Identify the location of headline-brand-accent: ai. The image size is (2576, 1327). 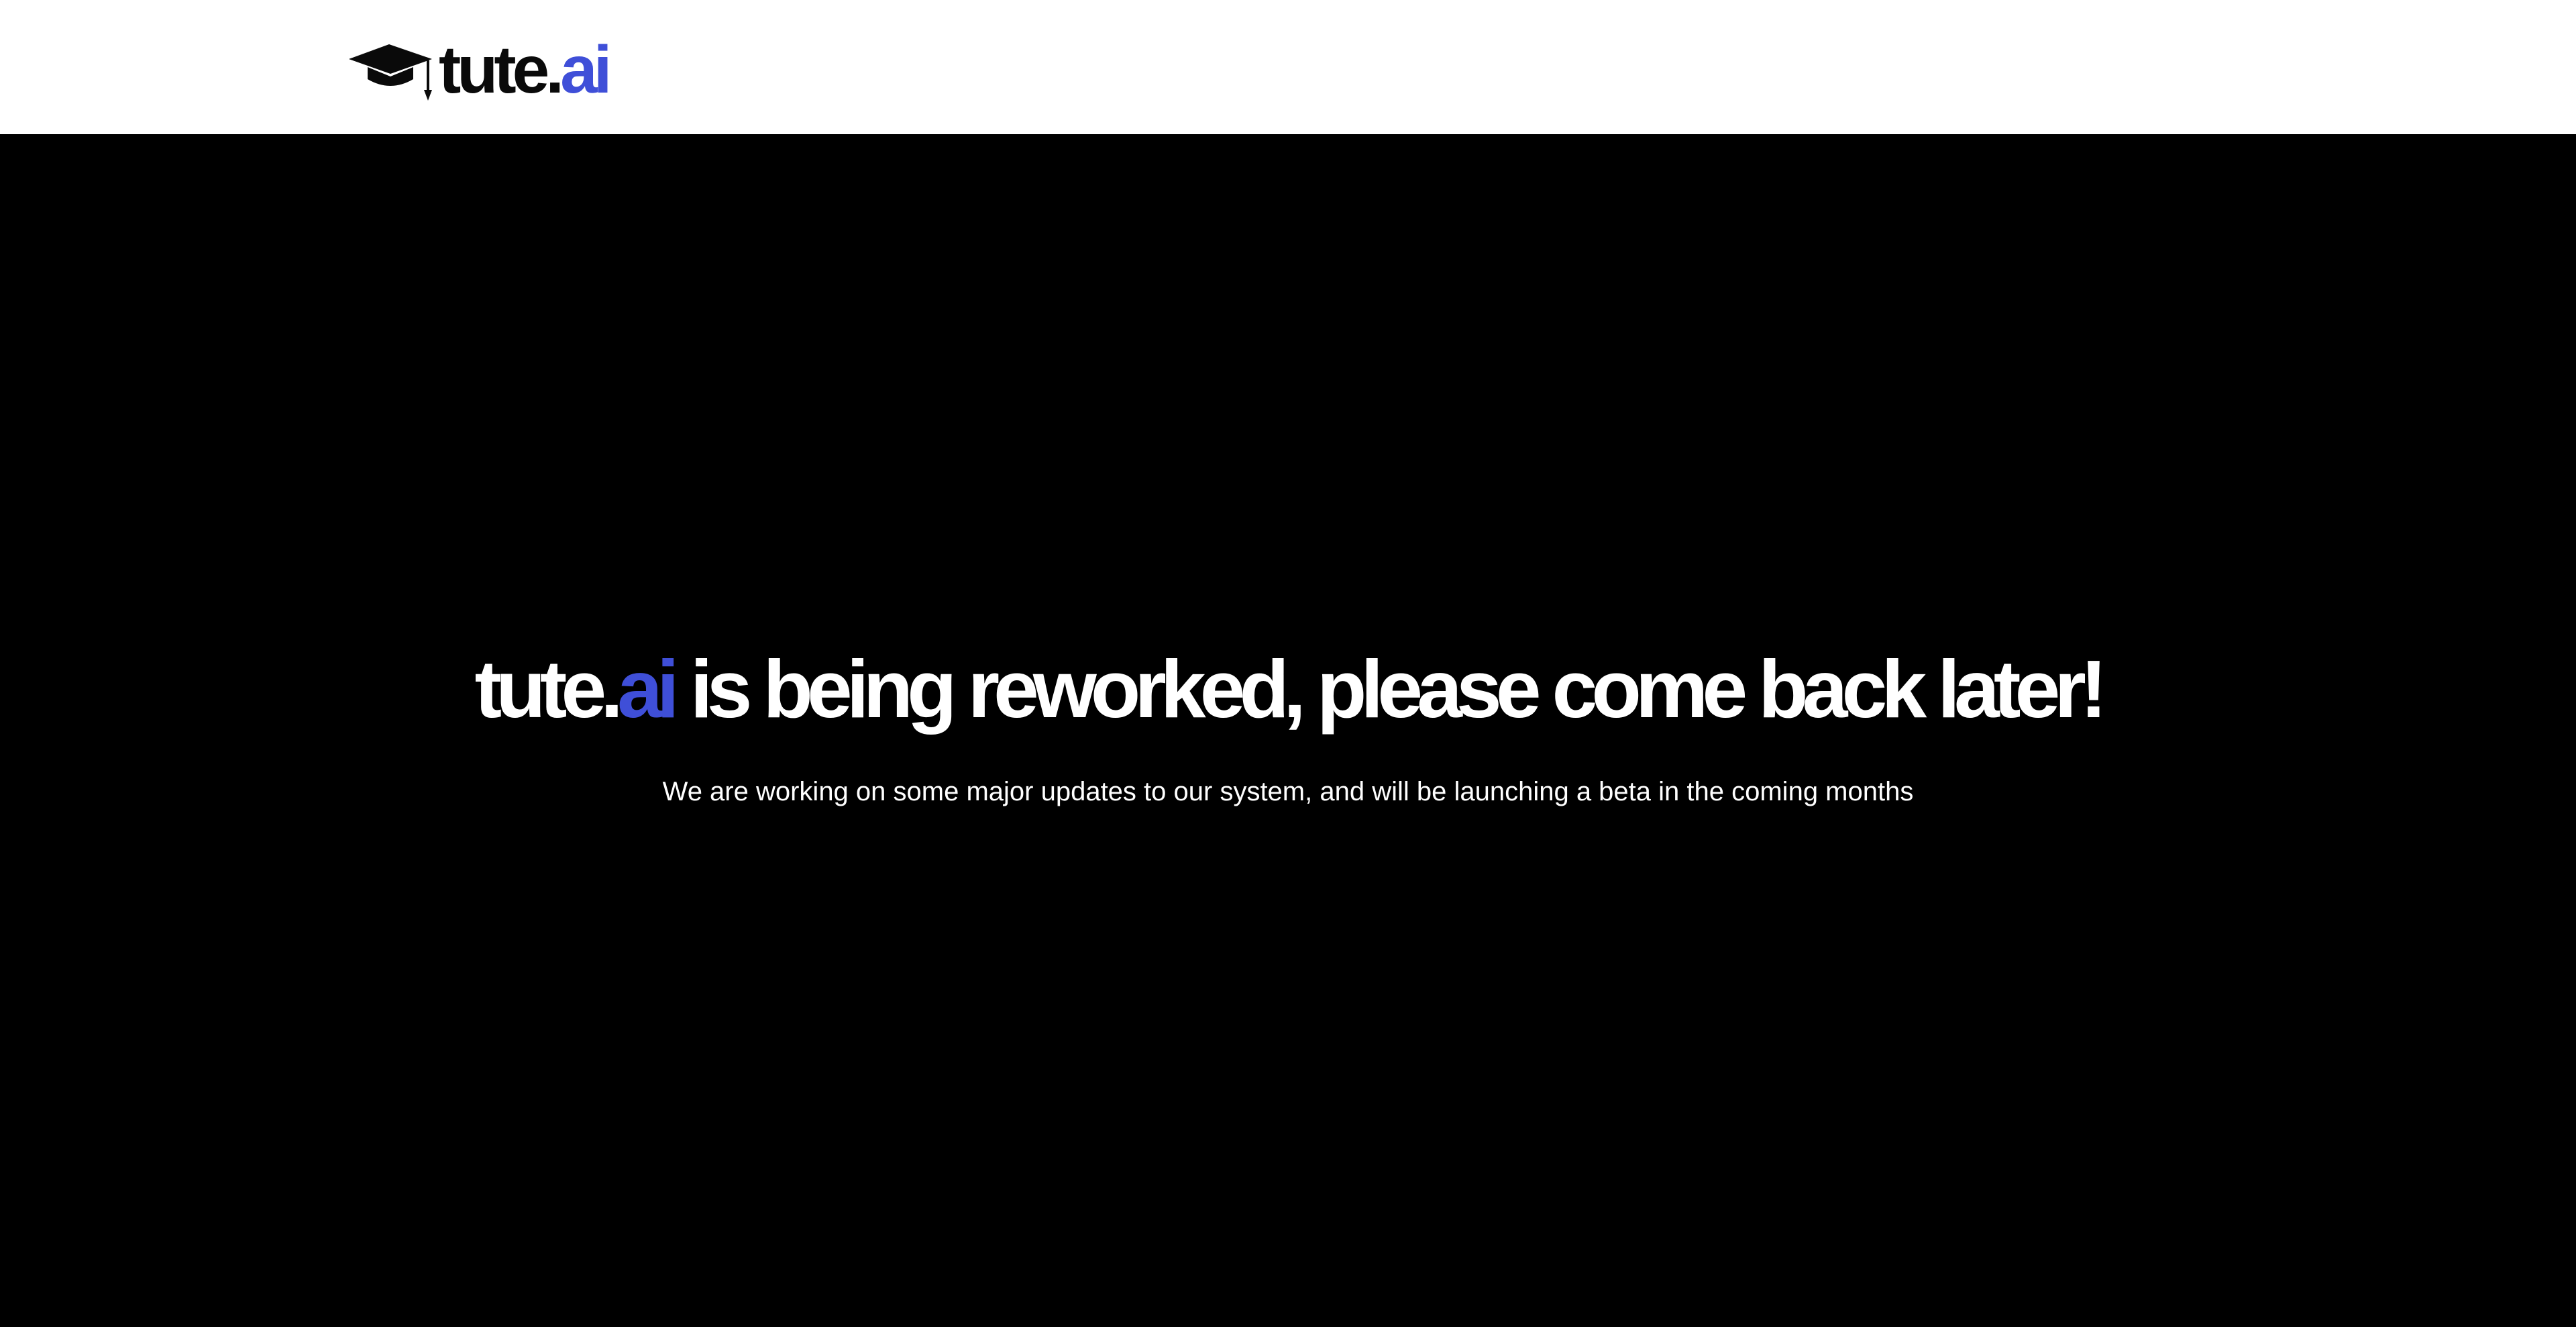
(648, 689).